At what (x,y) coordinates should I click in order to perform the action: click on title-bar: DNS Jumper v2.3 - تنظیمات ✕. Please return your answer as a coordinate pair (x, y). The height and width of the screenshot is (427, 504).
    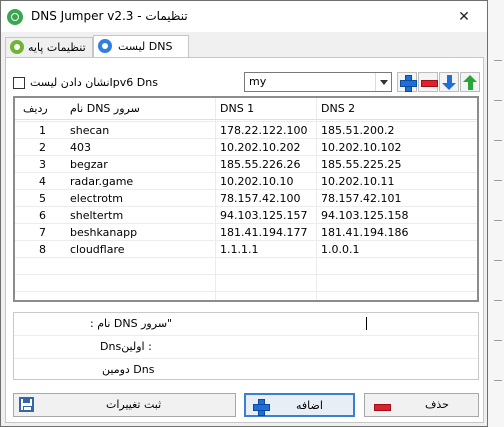
    Looking at the image, I should click on (244, 16).